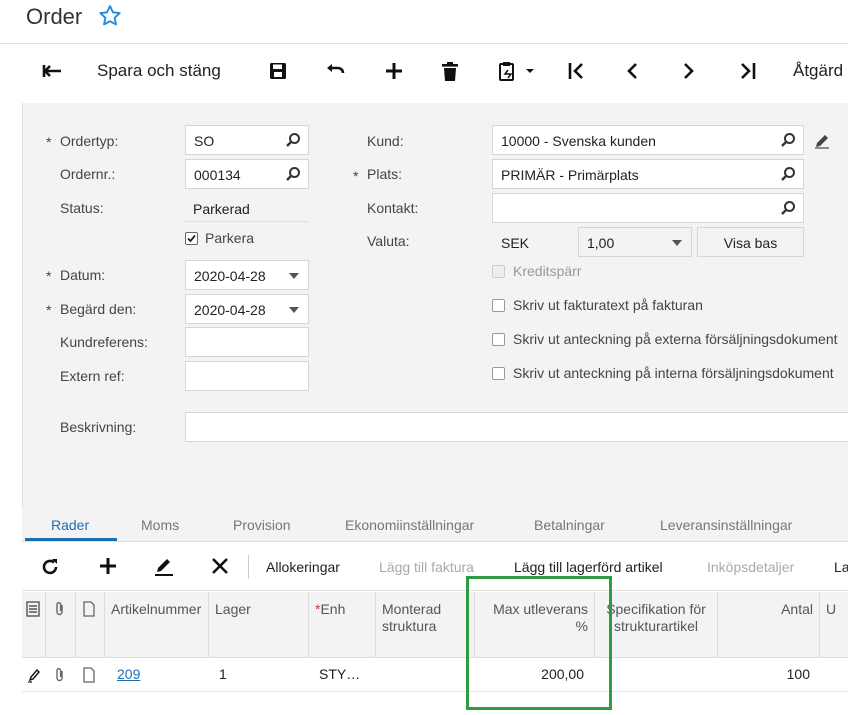 The height and width of the screenshot is (715, 848). What do you see at coordinates (34, 625) in the screenshot?
I see `col-notes` at bounding box center [34, 625].